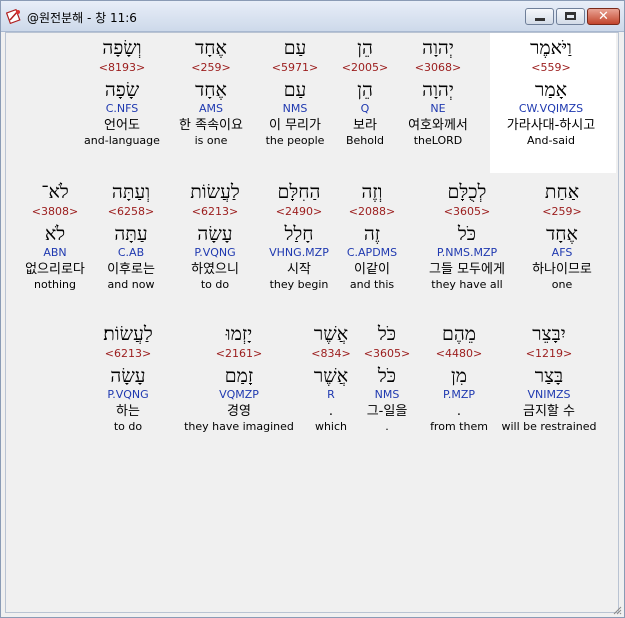 Image resolution: width=625 pixels, height=618 pixels. Describe the element at coordinates (312, 16) in the screenshot. I see `title-bar: @원전분해 - 창 11:6 ✕` at that location.